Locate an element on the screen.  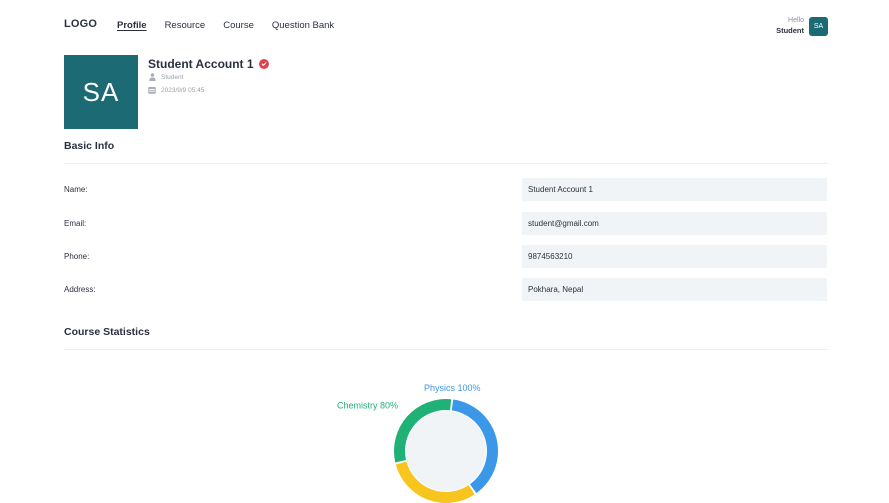
name-label: Name: is located at coordinates (76, 189).